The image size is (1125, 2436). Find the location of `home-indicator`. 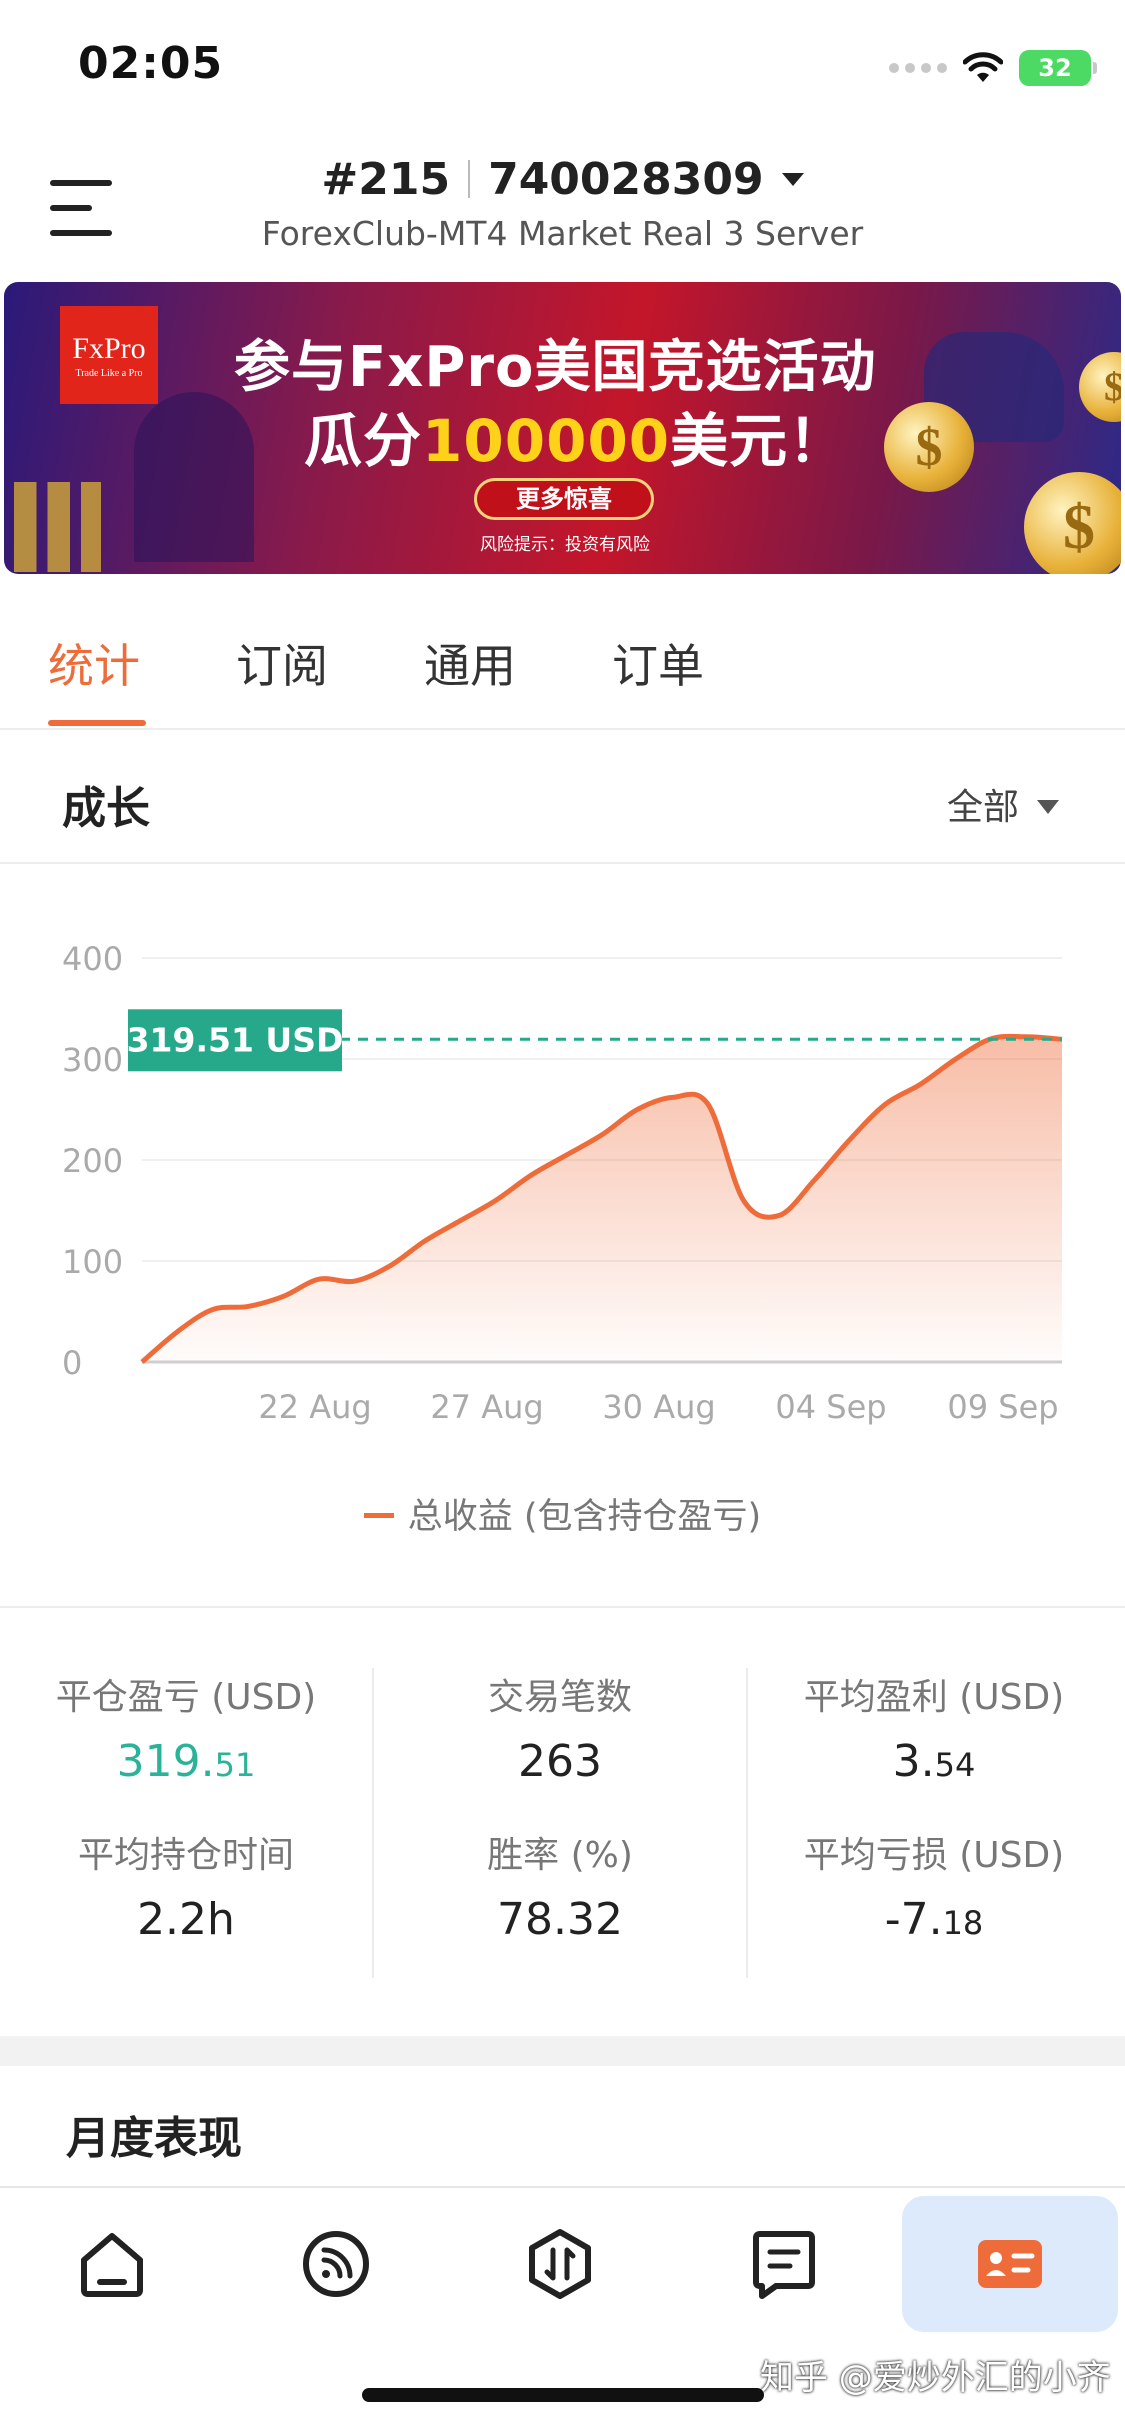

home-indicator is located at coordinates (563, 2395).